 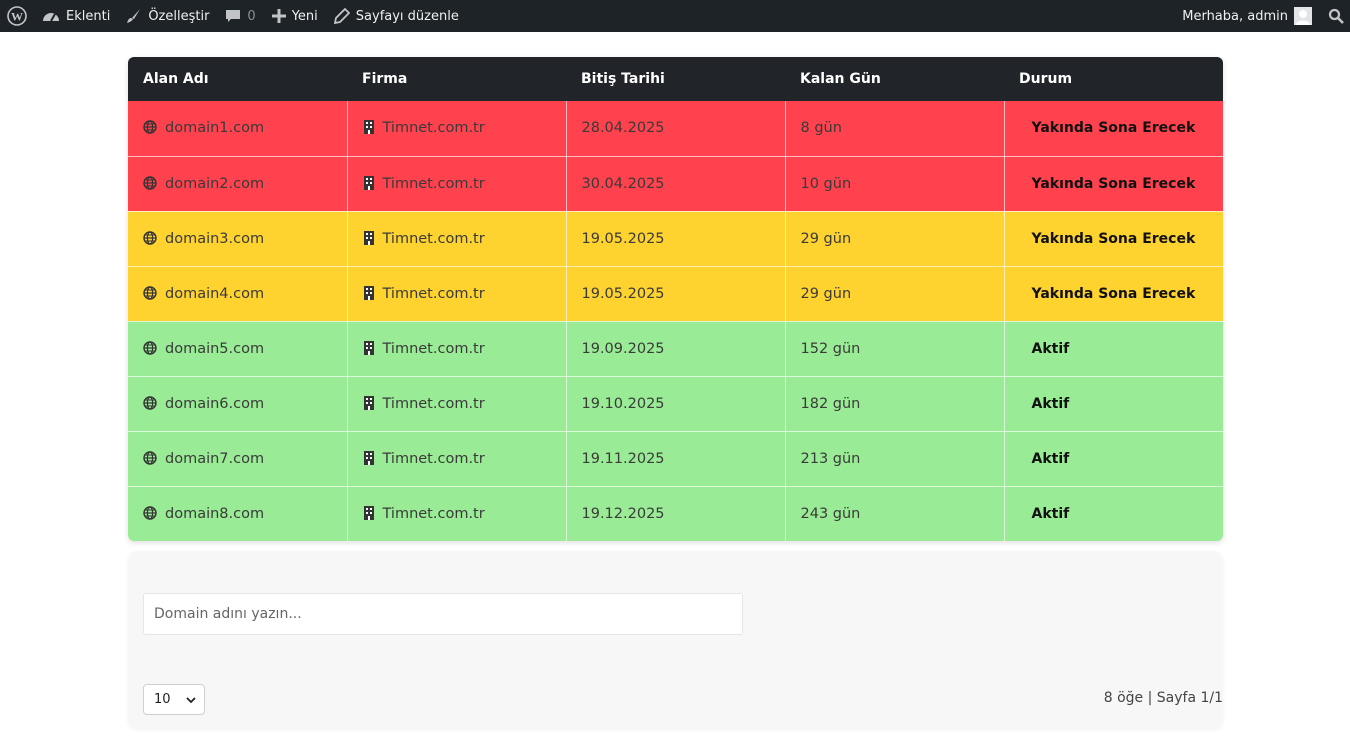 What do you see at coordinates (396, 16) in the screenshot?
I see `edit-page-link: Sayfayı düzenle` at bounding box center [396, 16].